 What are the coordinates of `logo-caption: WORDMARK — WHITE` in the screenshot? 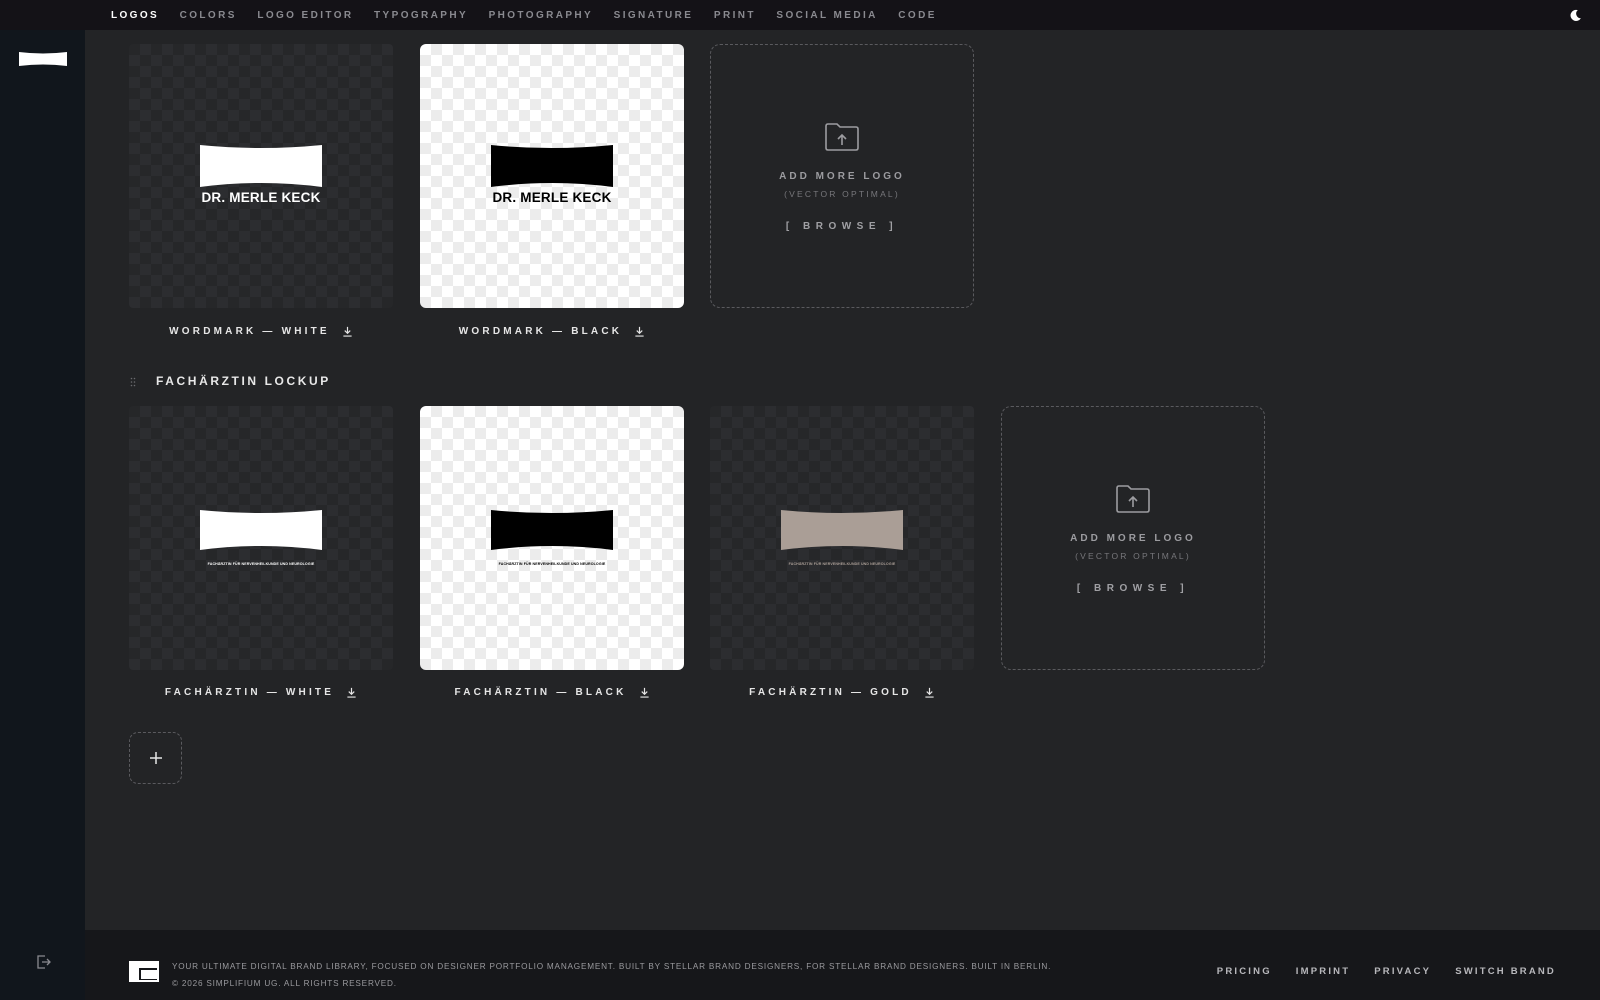 It's located at (261, 331).